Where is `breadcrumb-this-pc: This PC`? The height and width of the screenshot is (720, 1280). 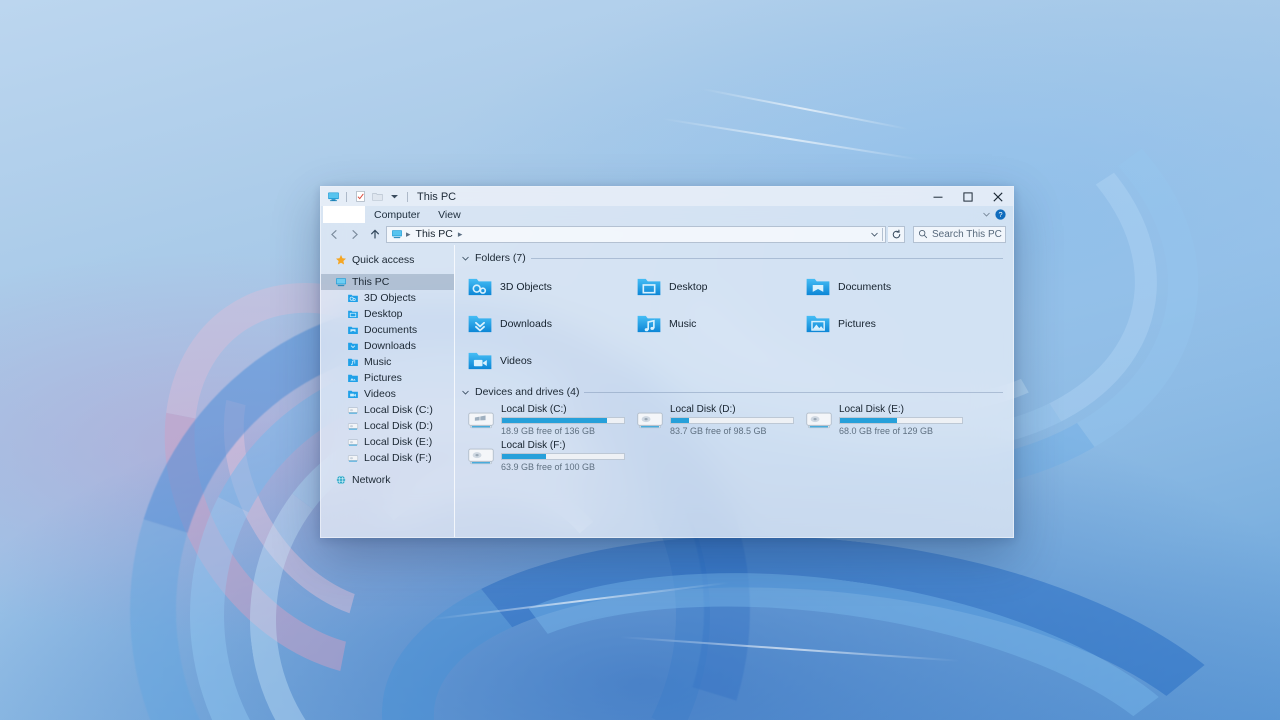
breadcrumb-this-pc: This PC is located at coordinates (434, 234).